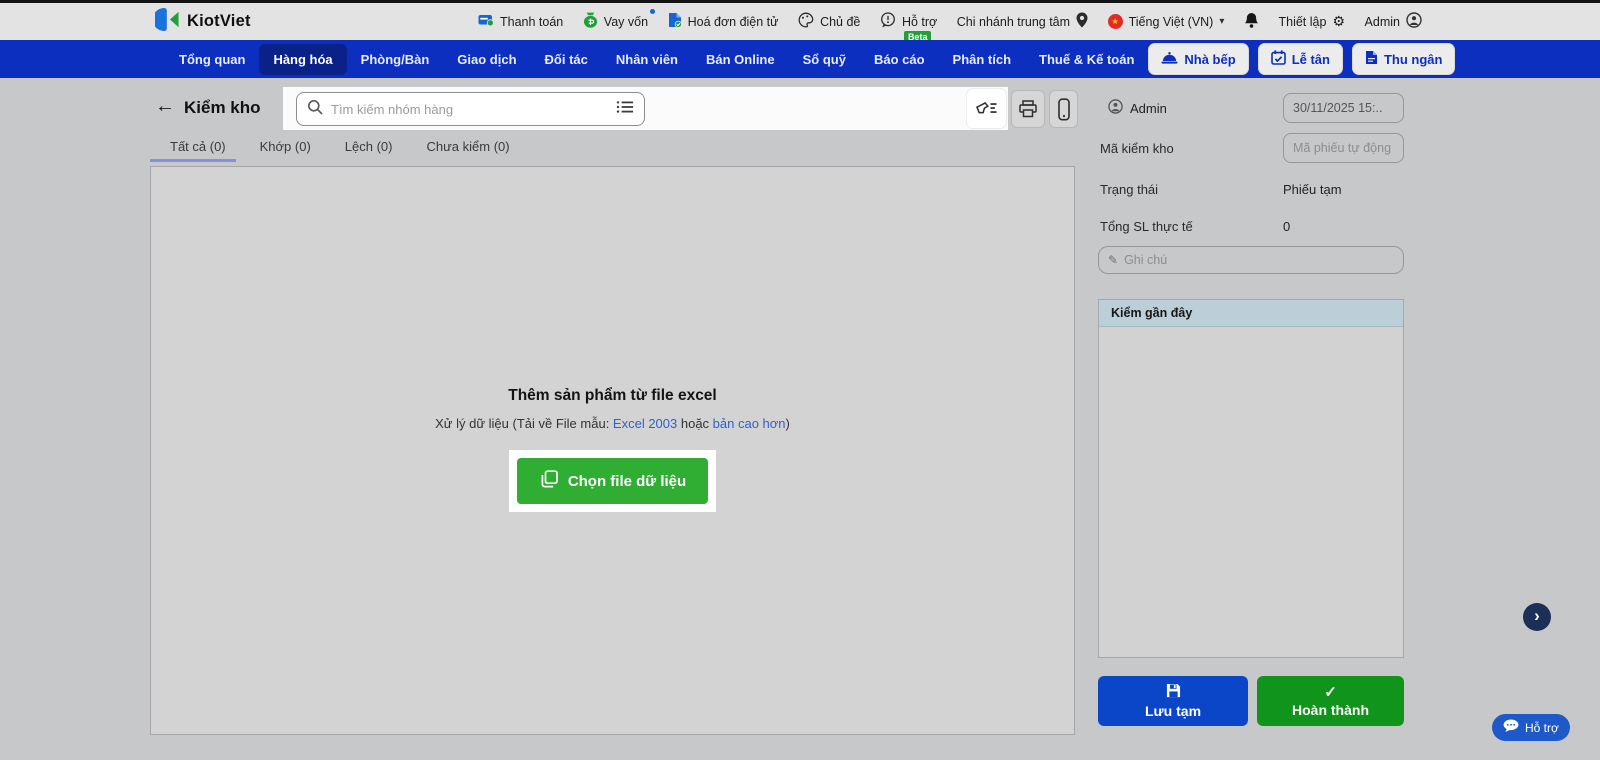 The width and height of the screenshot is (1600, 760). What do you see at coordinates (899, 59) in the screenshot?
I see `nav-item-bao-cao: Báo cáo` at bounding box center [899, 59].